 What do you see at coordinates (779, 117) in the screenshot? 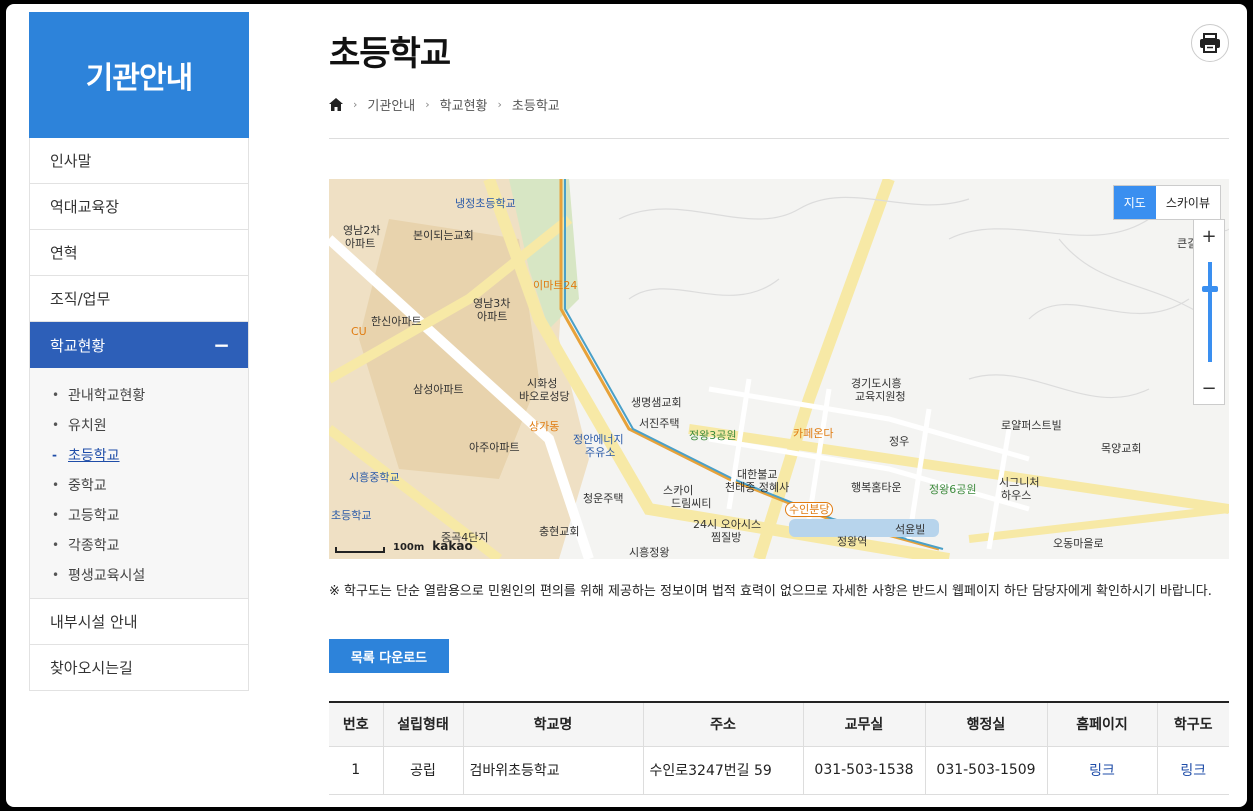
I see `breadcrumb: › 기관안내 › 학교현황 › 초등학교` at bounding box center [779, 117].